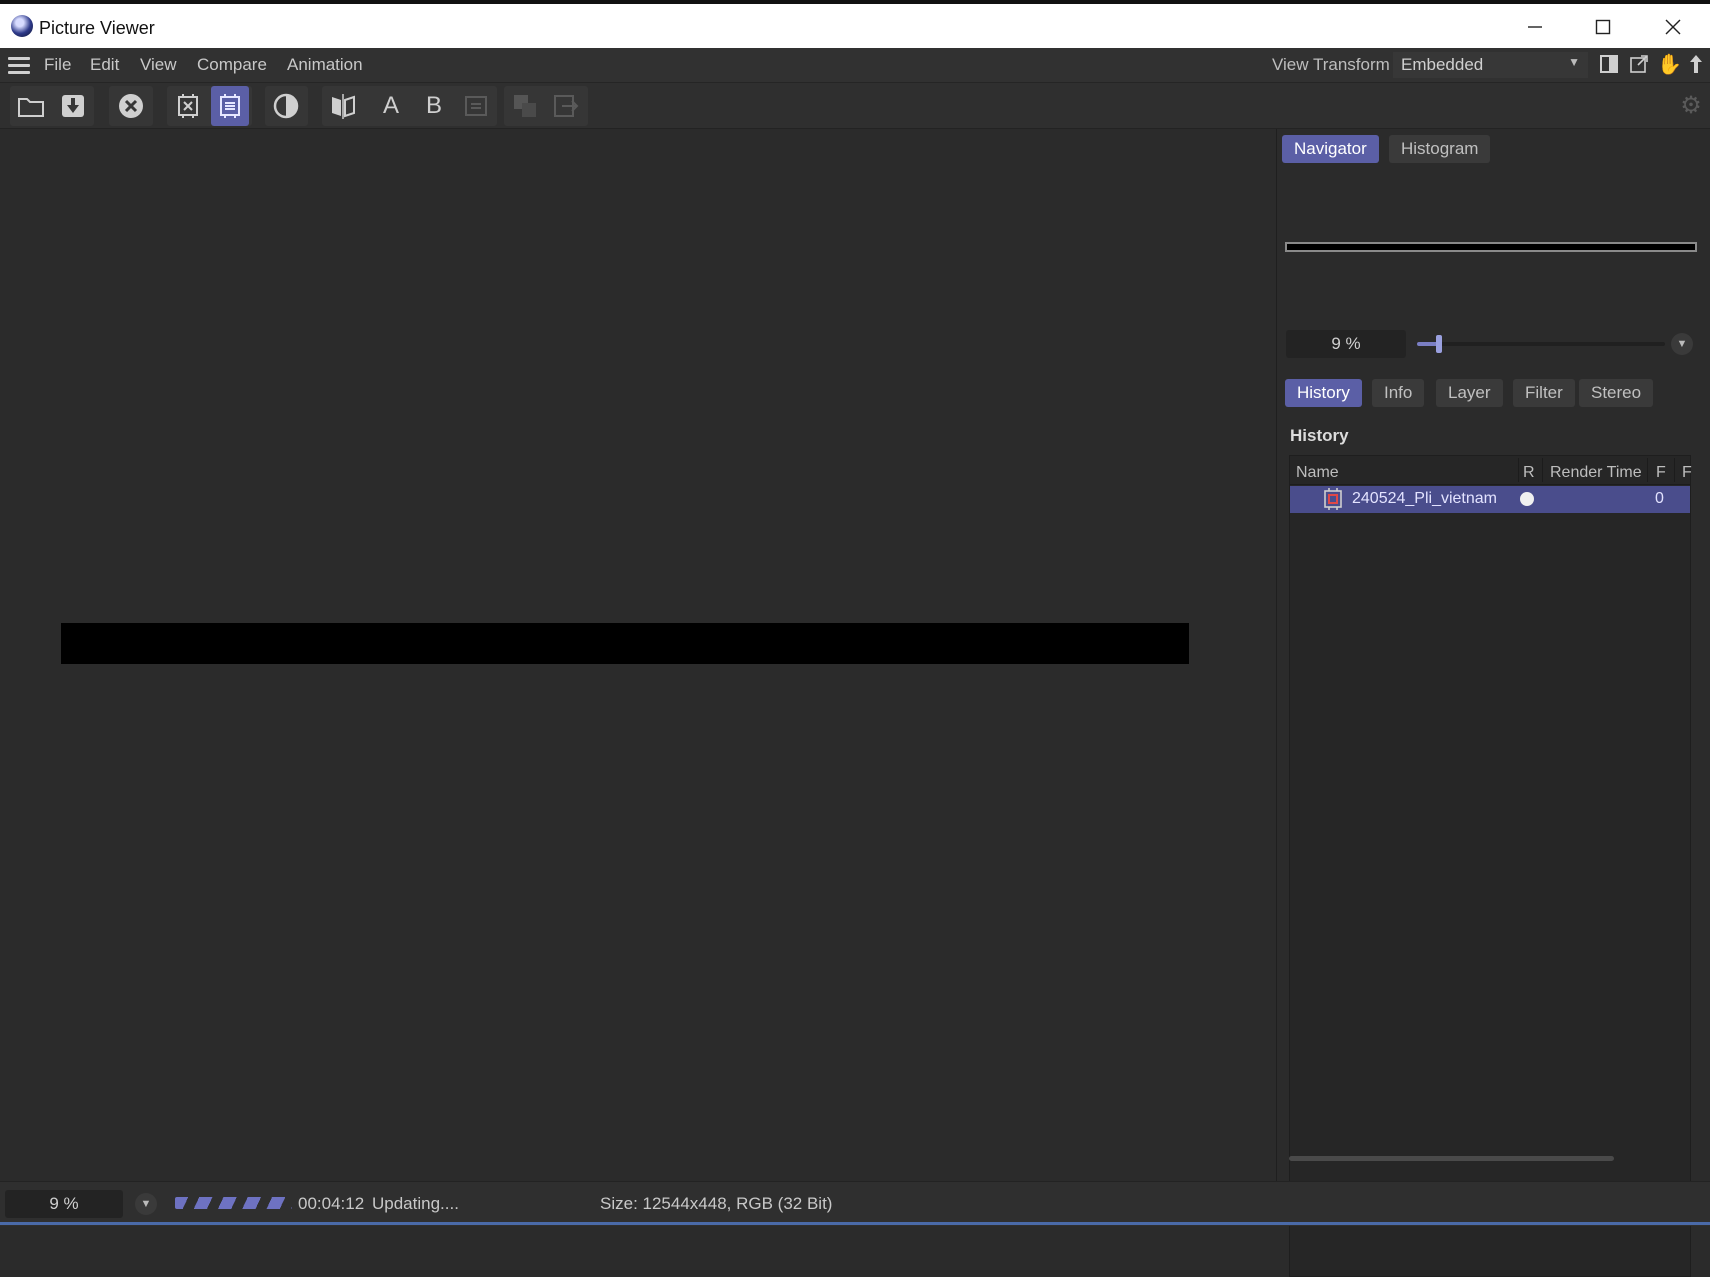 Image resolution: width=1710 pixels, height=1277 pixels. I want to click on ab-compare-icon, so click(343, 106).